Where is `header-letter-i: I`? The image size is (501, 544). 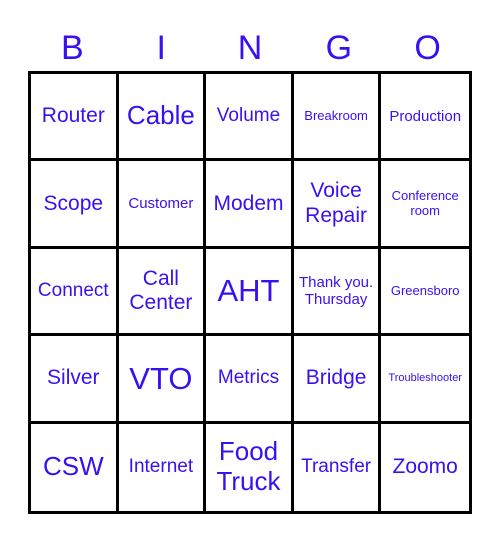
header-letter-i: I is located at coordinates (161, 47).